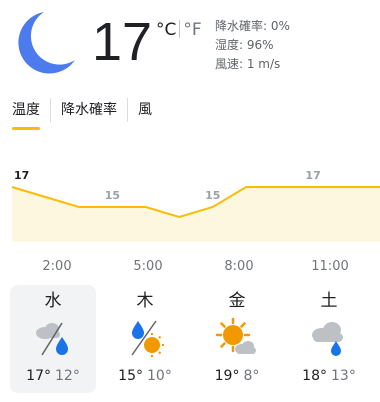 Image resolution: width=380 pixels, height=402 pixels. What do you see at coordinates (252, 26) in the screenshot?
I see `precipitation-text: 降水確率: 0%` at bounding box center [252, 26].